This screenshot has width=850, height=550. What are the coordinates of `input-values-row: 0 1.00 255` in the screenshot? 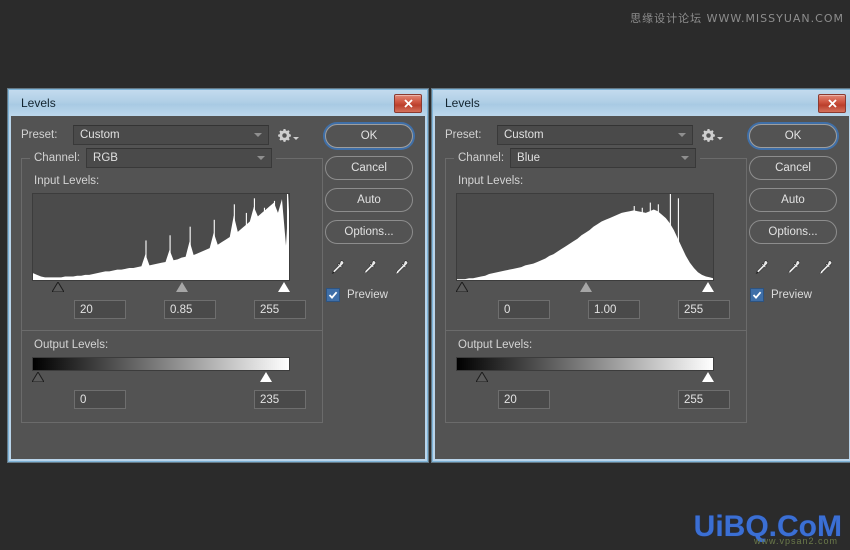 It's located at (596, 310).